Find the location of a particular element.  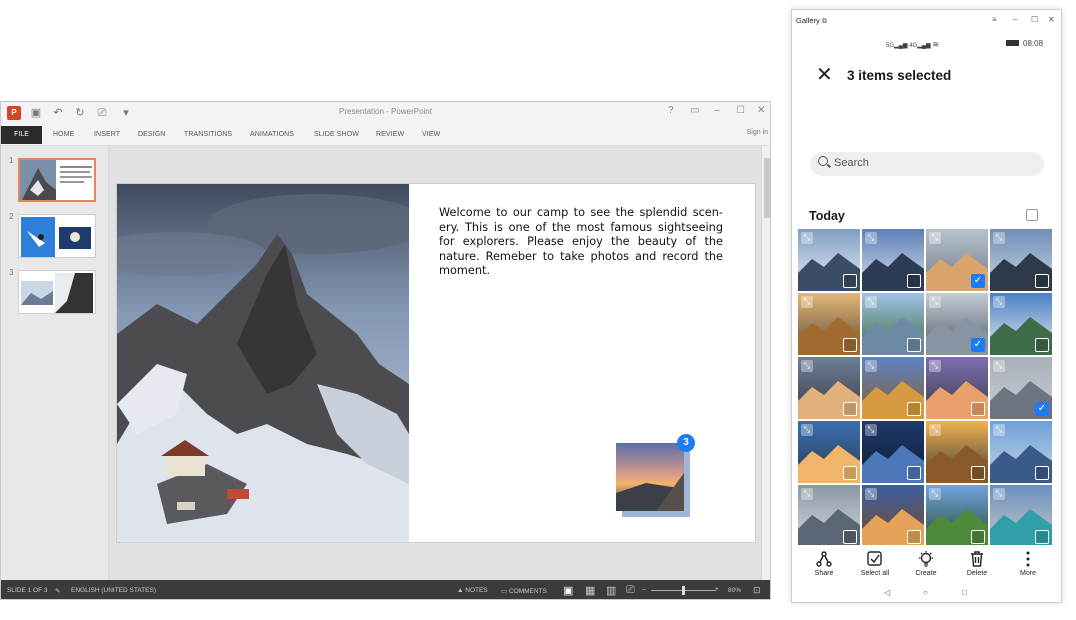

comments-button: ▭ COMMENTS is located at coordinates (524, 591).